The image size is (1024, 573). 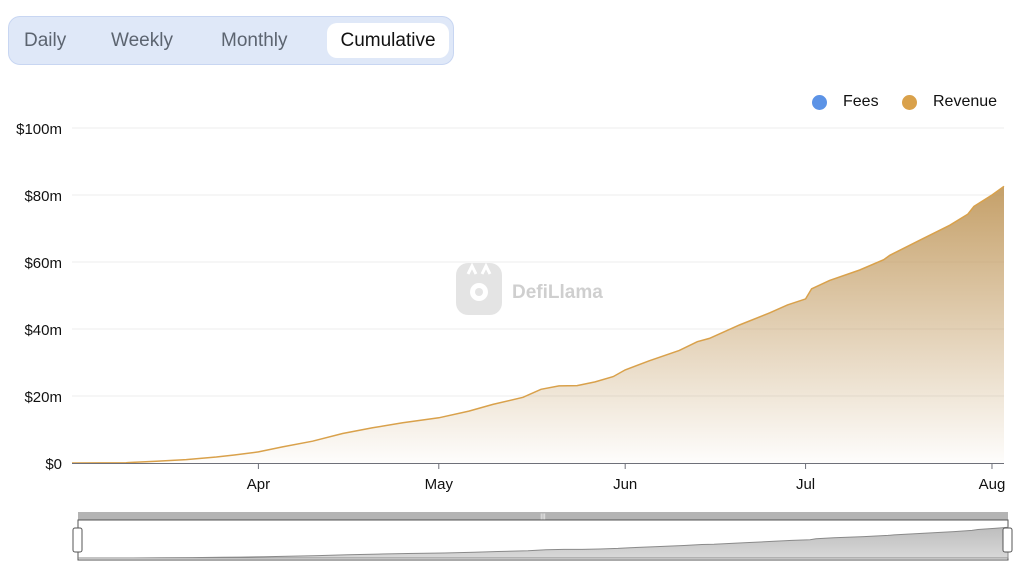 What do you see at coordinates (1007, 540) in the screenshot?
I see `slider-handle-right` at bounding box center [1007, 540].